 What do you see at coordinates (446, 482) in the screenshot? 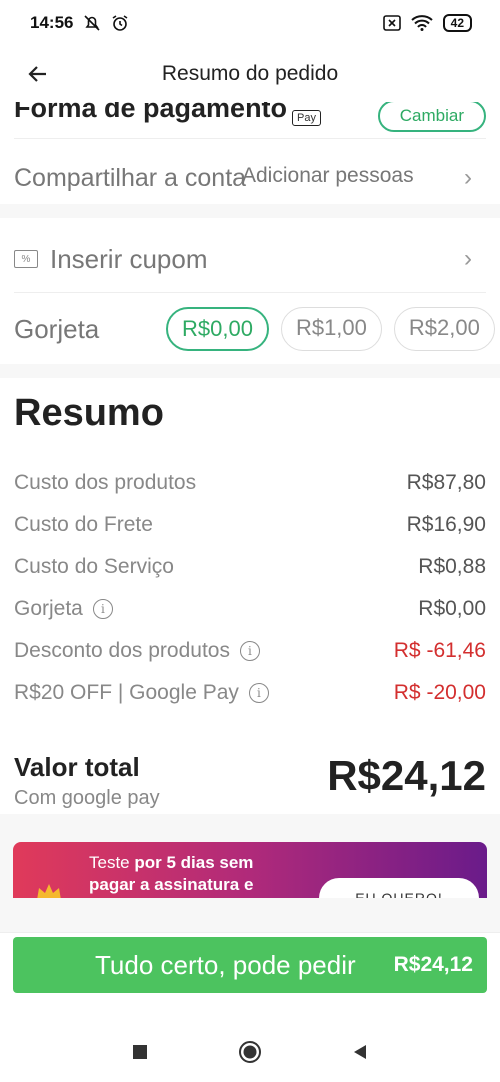
I see `line-value: R$87,80` at bounding box center [446, 482].